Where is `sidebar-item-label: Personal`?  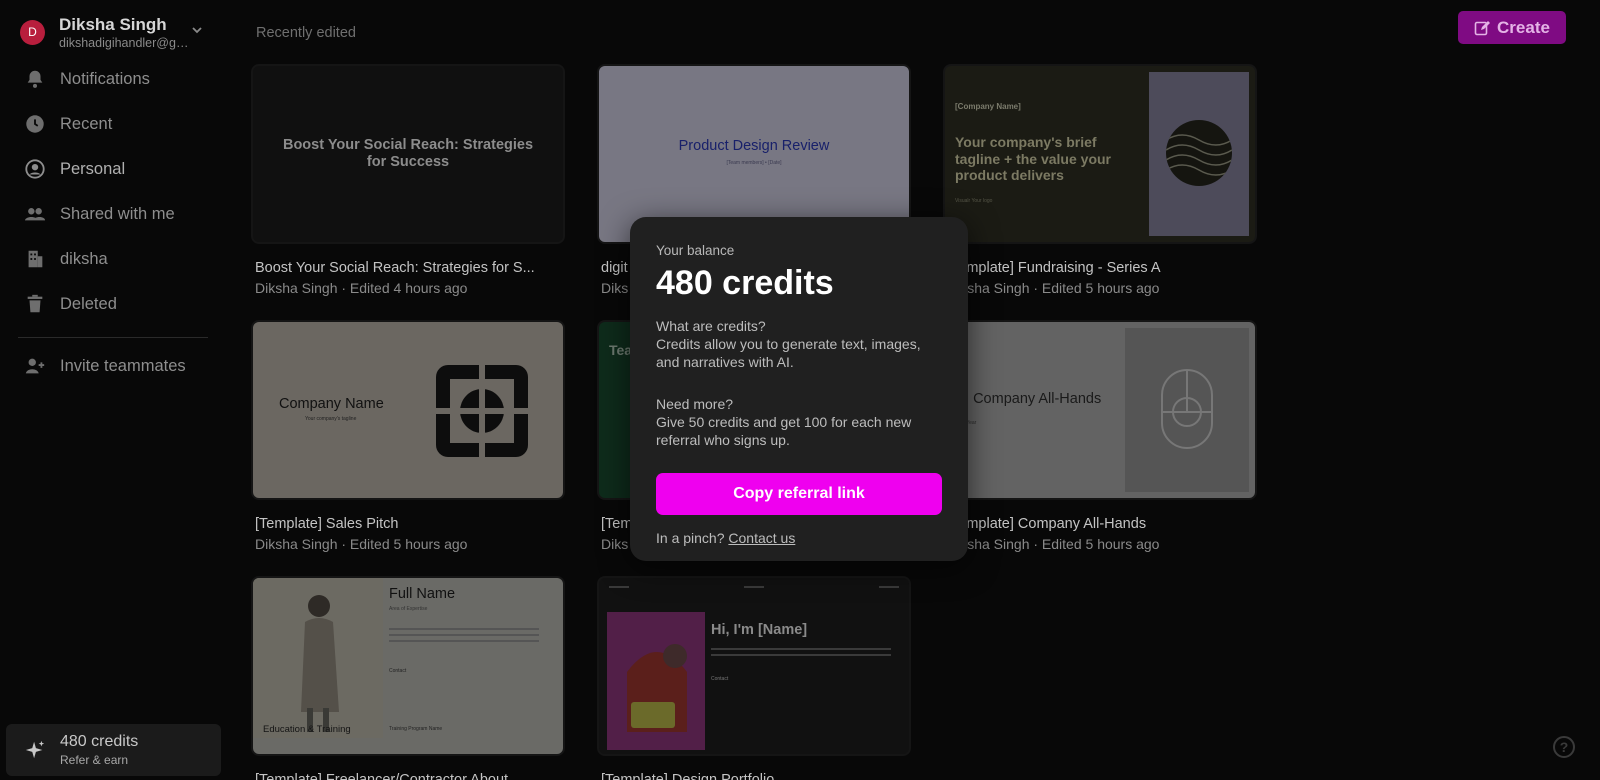
sidebar-item-label: Personal is located at coordinates (93, 168).